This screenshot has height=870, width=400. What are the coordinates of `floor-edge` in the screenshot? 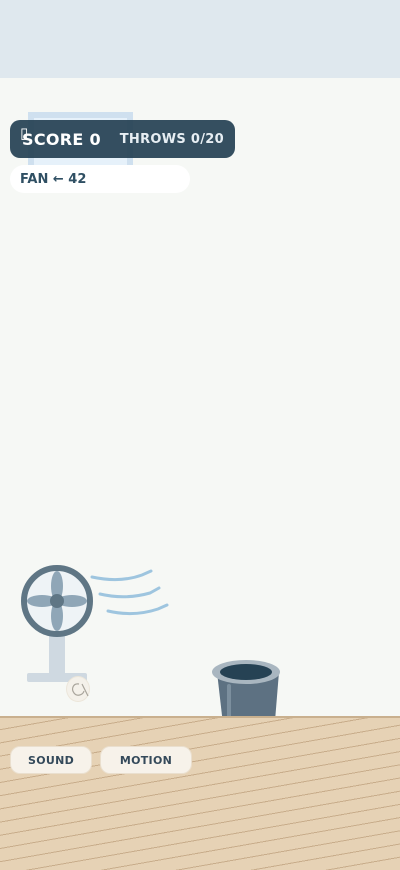 It's located at (200, 717).